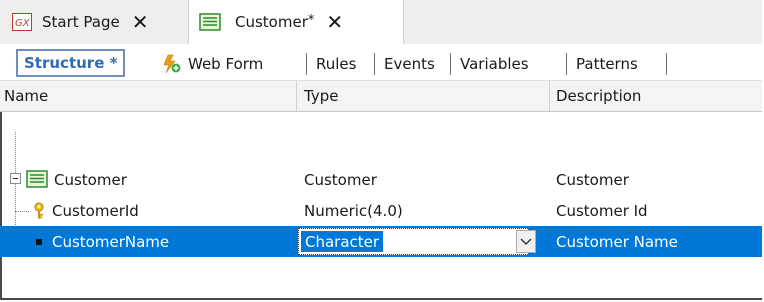  What do you see at coordinates (172, 64) in the screenshot?
I see `web-form-icon` at bounding box center [172, 64].